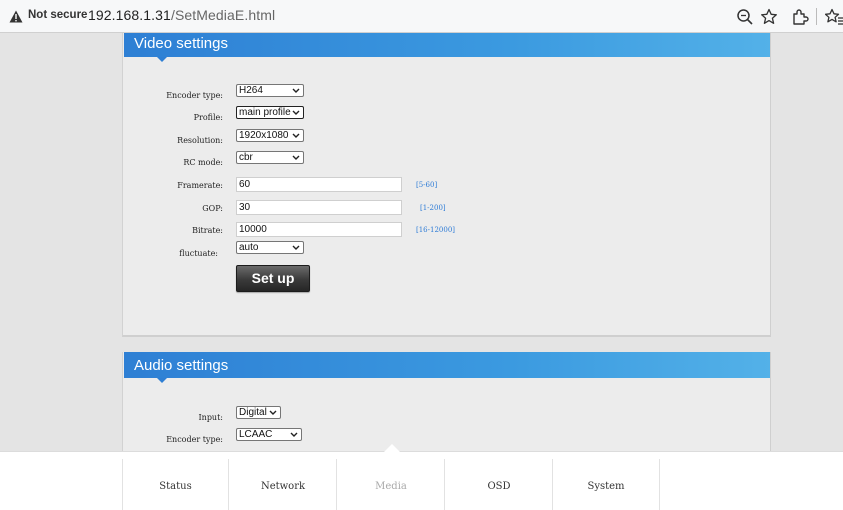 The height and width of the screenshot is (510, 843). Describe the element at coordinates (283, 484) in the screenshot. I see `nav-tab-network: Network` at that location.